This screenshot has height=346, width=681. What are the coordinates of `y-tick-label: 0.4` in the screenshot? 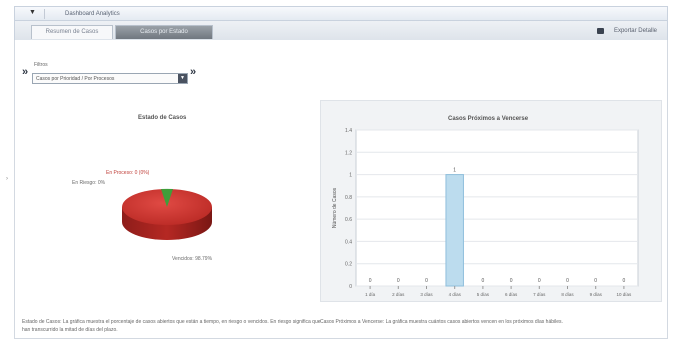 It's located at (348, 242).